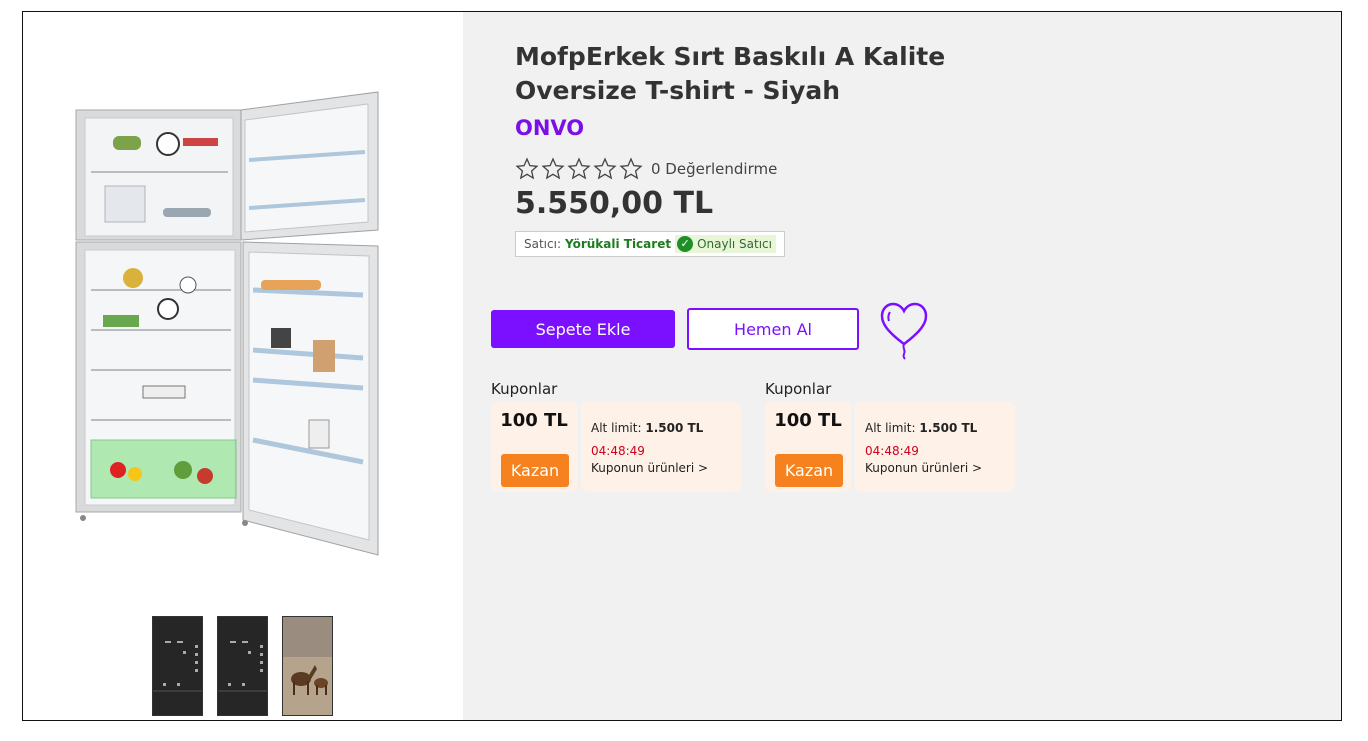 The image size is (1368, 741). What do you see at coordinates (734, 244) in the screenshot?
I see `verified-label: Onaylı Satıcı` at bounding box center [734, 244].